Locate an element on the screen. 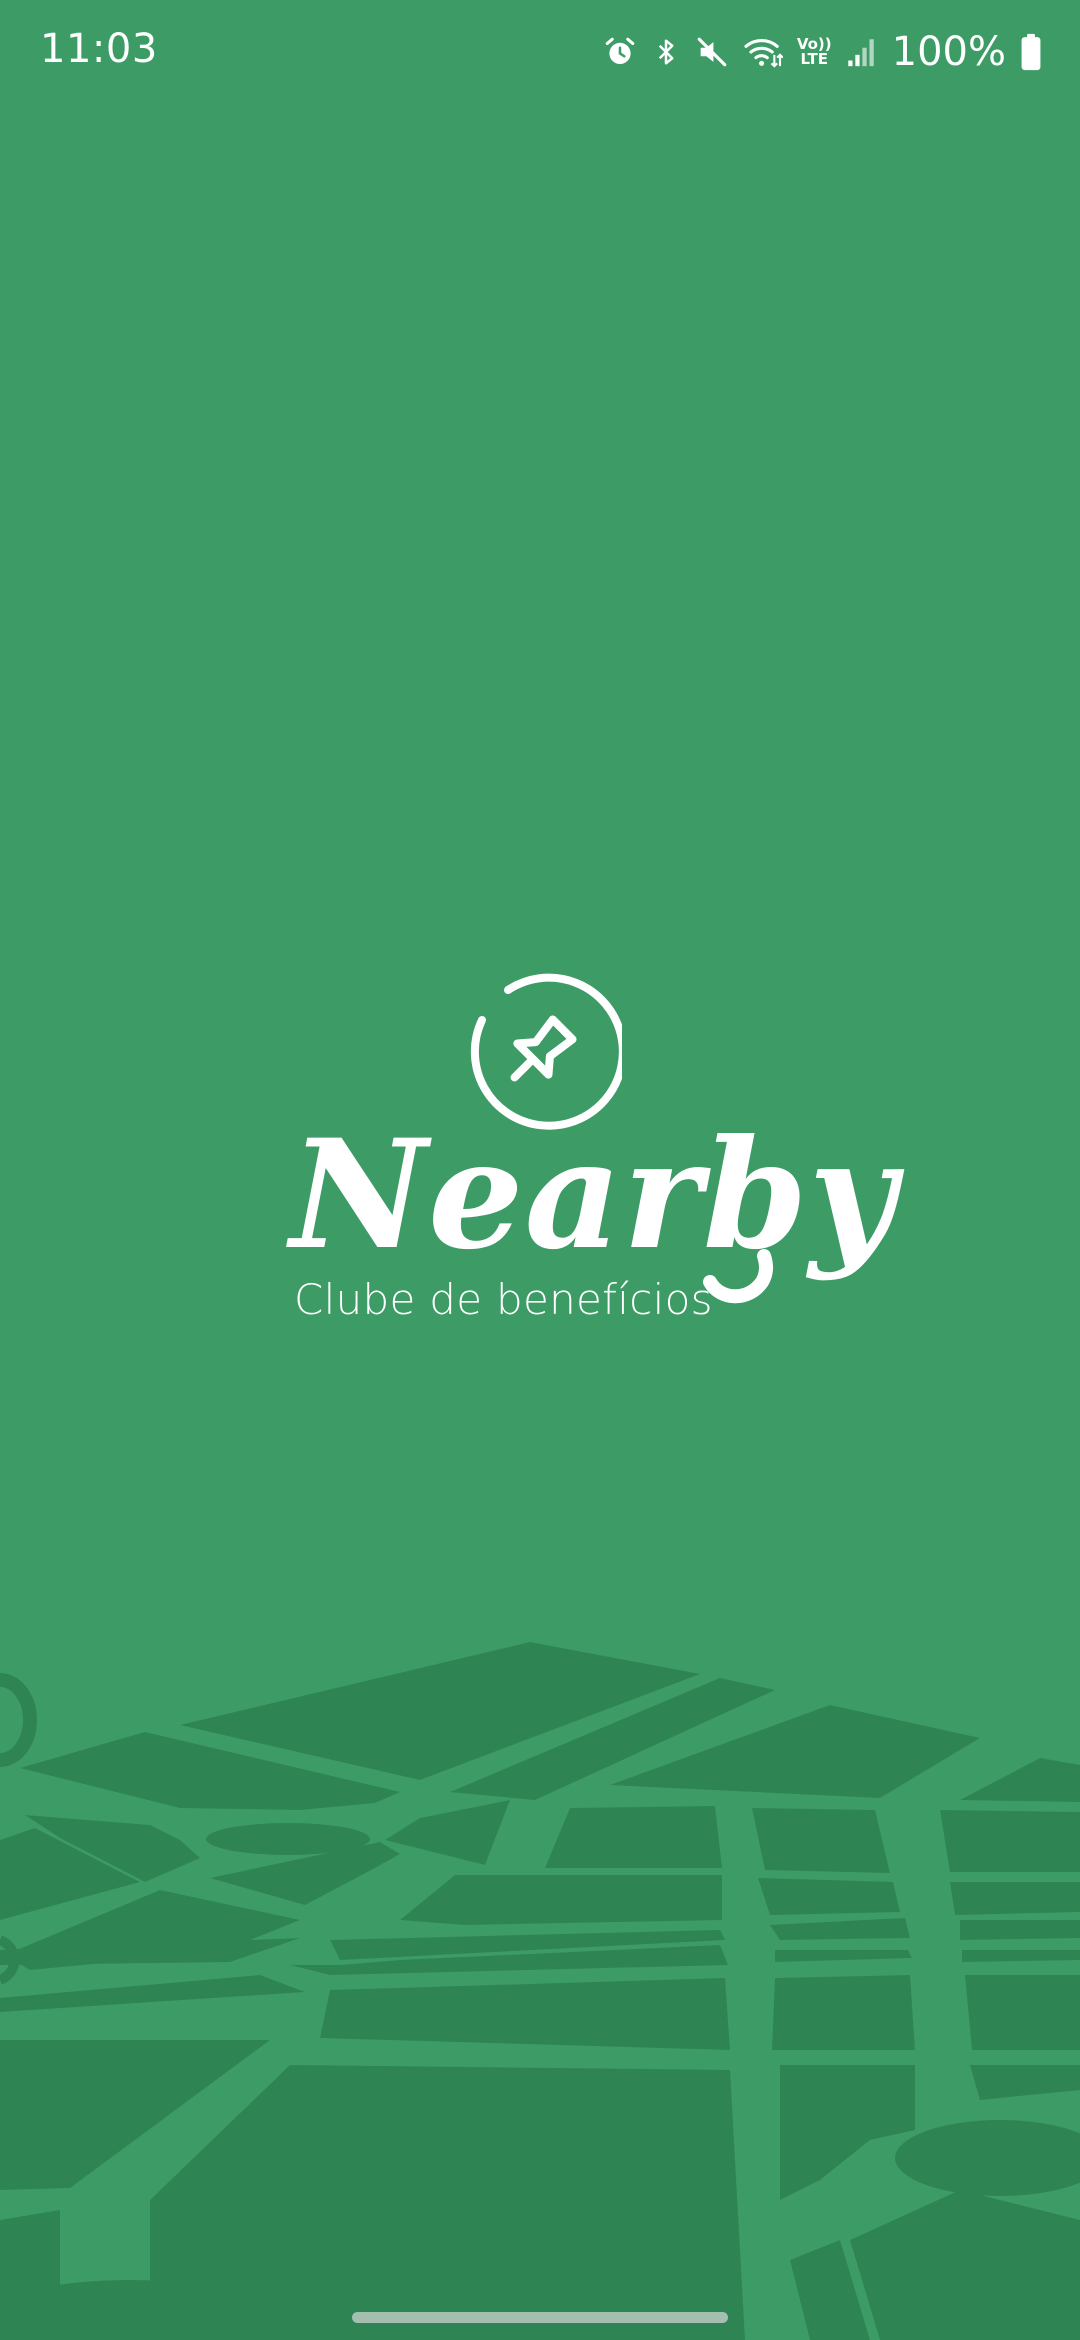 This screenshot has height=2340, width=1080. status-bar: 11:03 Vo)) LTE 100% is located at coordinates (540, 52).